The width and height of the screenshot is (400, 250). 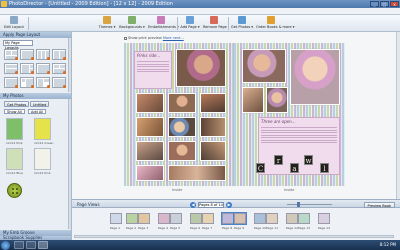 I want to click on page-thumbnail-label: Page 8, so click(x=227, y=228).